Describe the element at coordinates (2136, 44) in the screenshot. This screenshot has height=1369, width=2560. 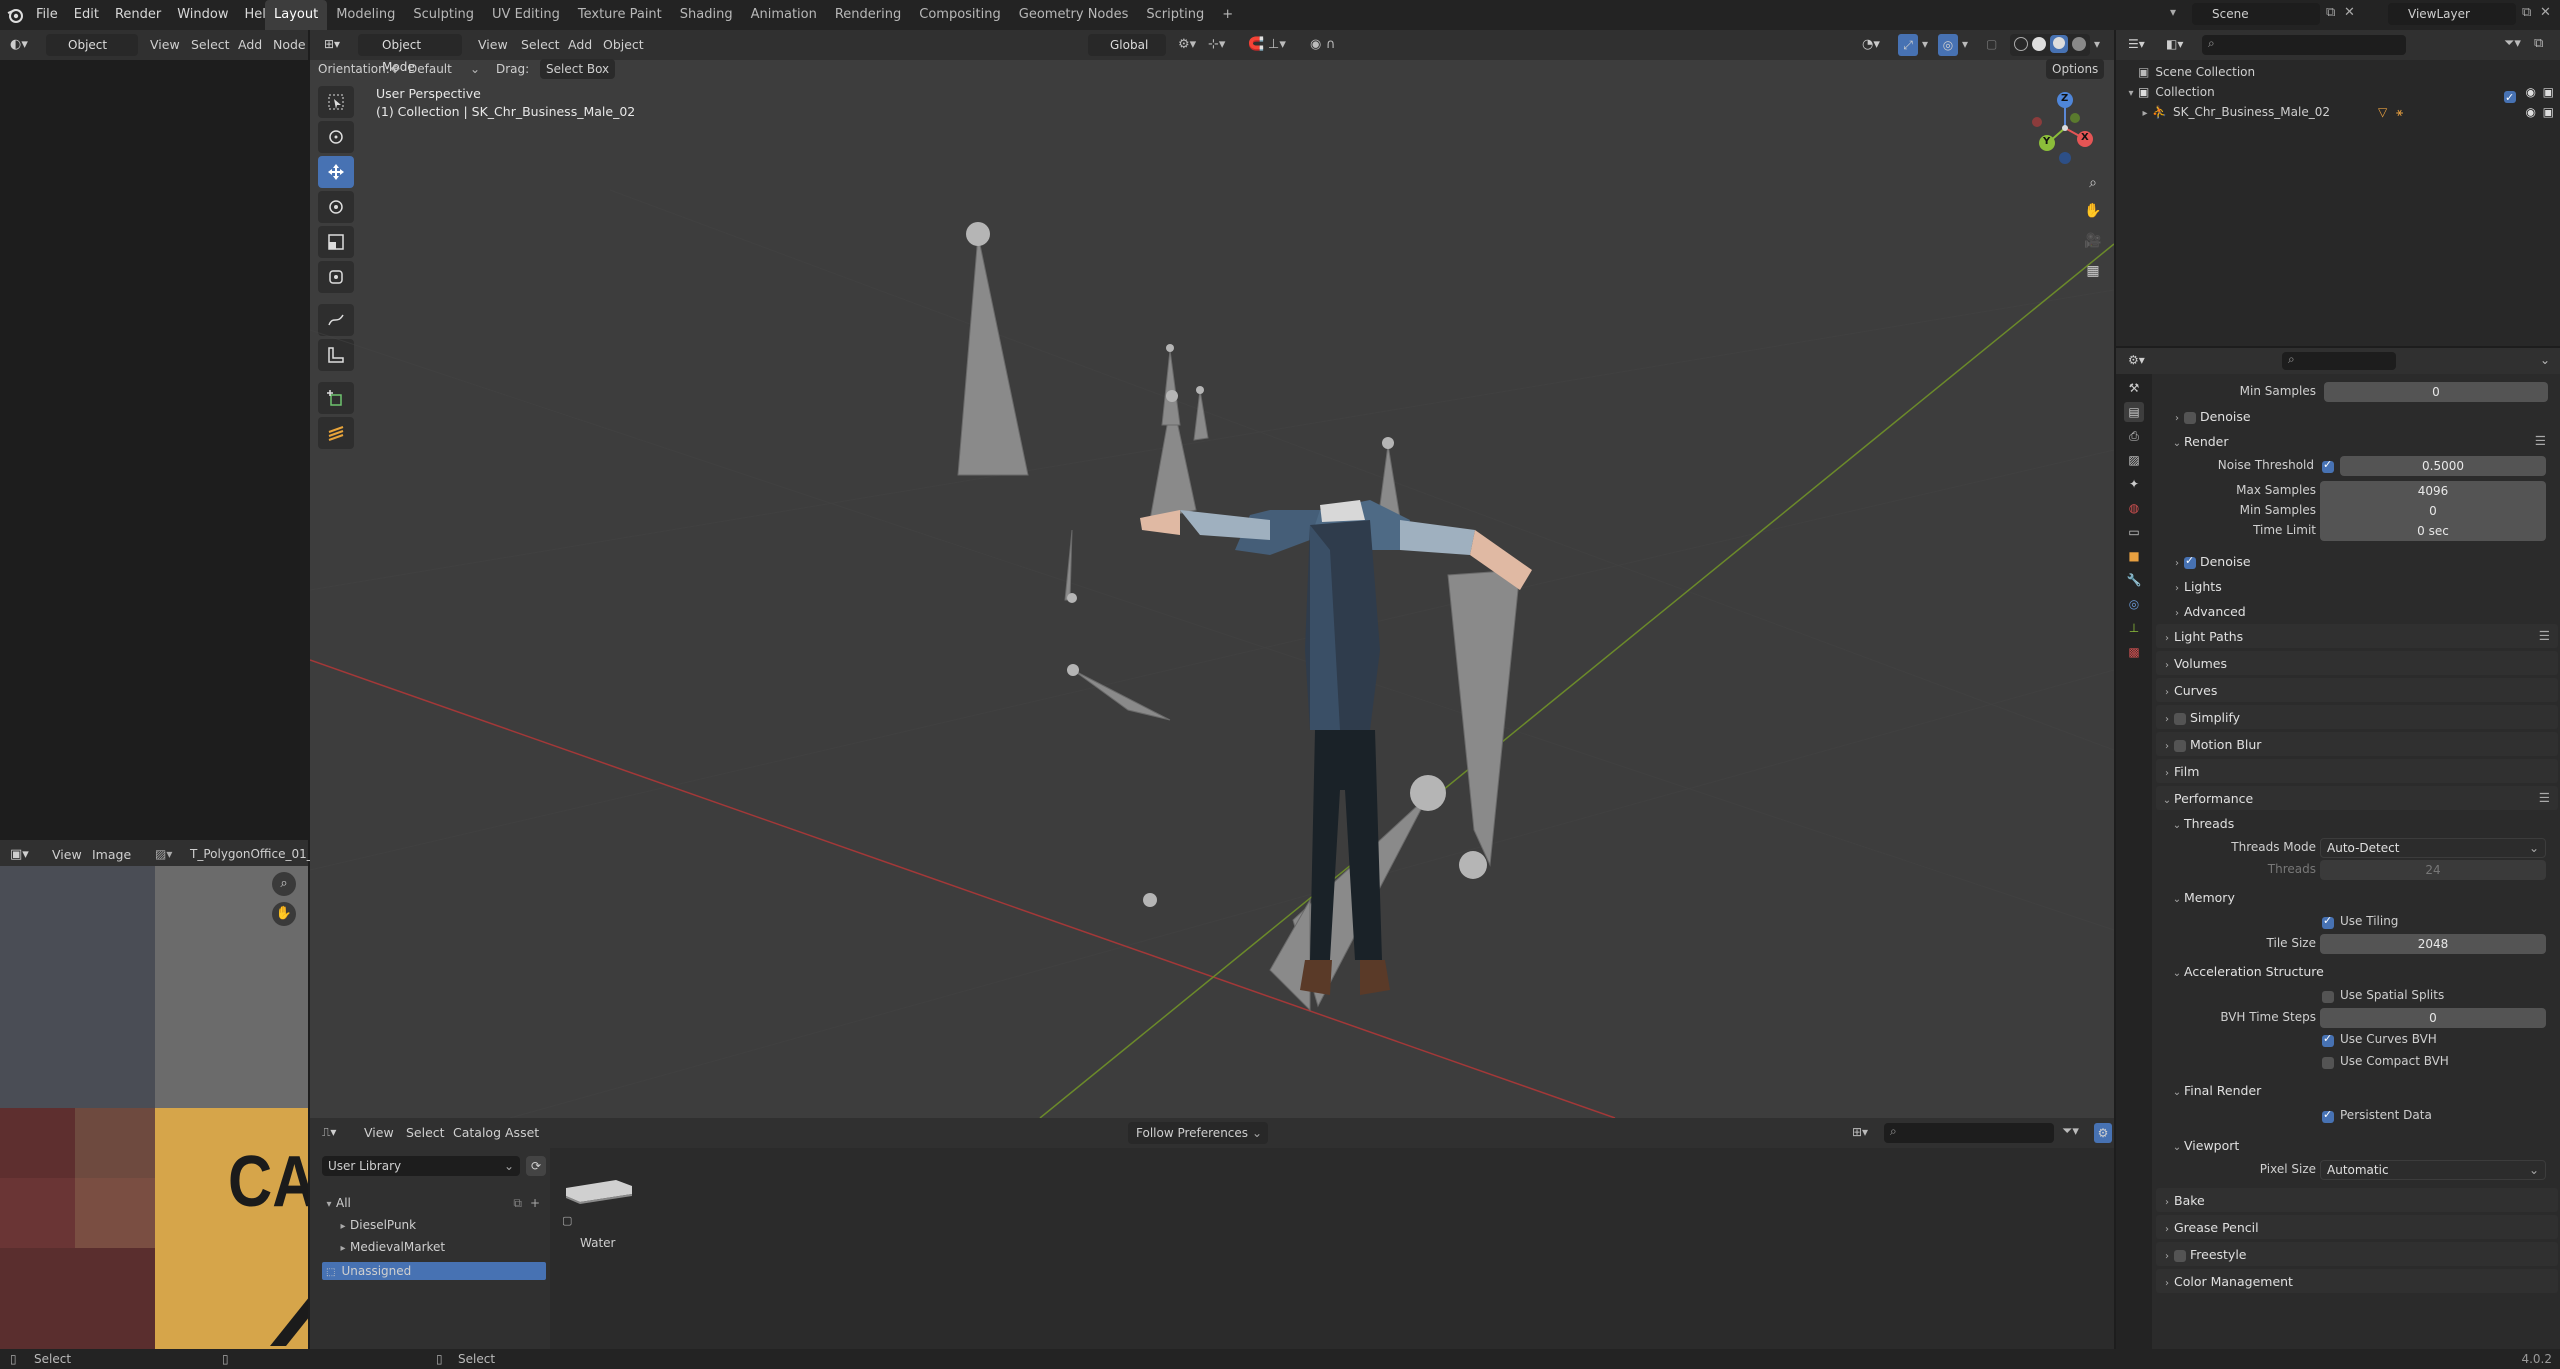
I see `outliner-type-icon: ☰▾` at that location.